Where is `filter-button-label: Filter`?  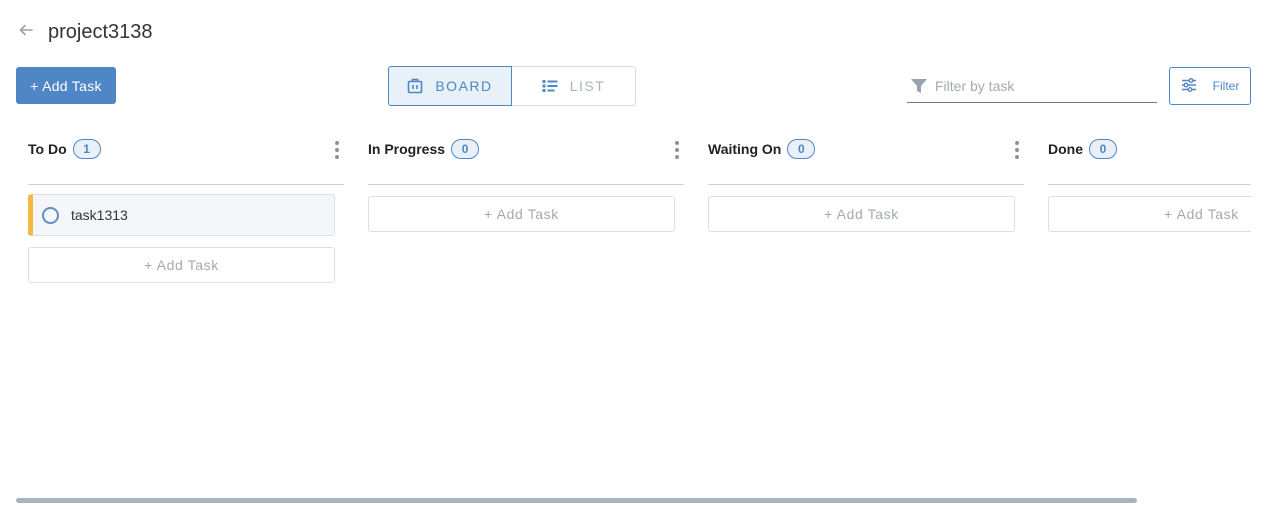 filter-button-label: Filter is located at coordinates (1226, 86).